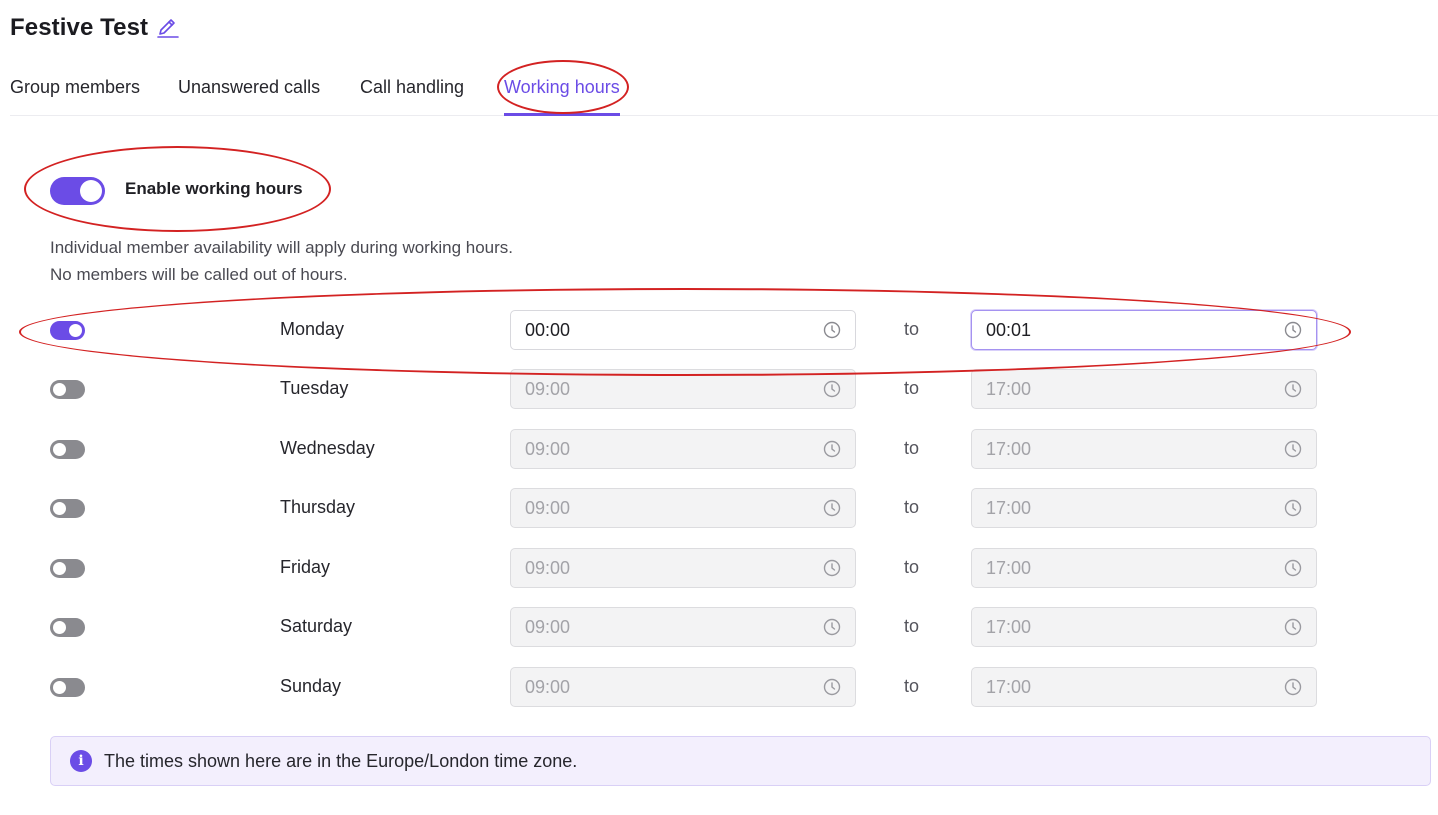  Describe the element at coordinates (75, 95) in the screenshot. I see `tab-group-members: Group members` at that location.